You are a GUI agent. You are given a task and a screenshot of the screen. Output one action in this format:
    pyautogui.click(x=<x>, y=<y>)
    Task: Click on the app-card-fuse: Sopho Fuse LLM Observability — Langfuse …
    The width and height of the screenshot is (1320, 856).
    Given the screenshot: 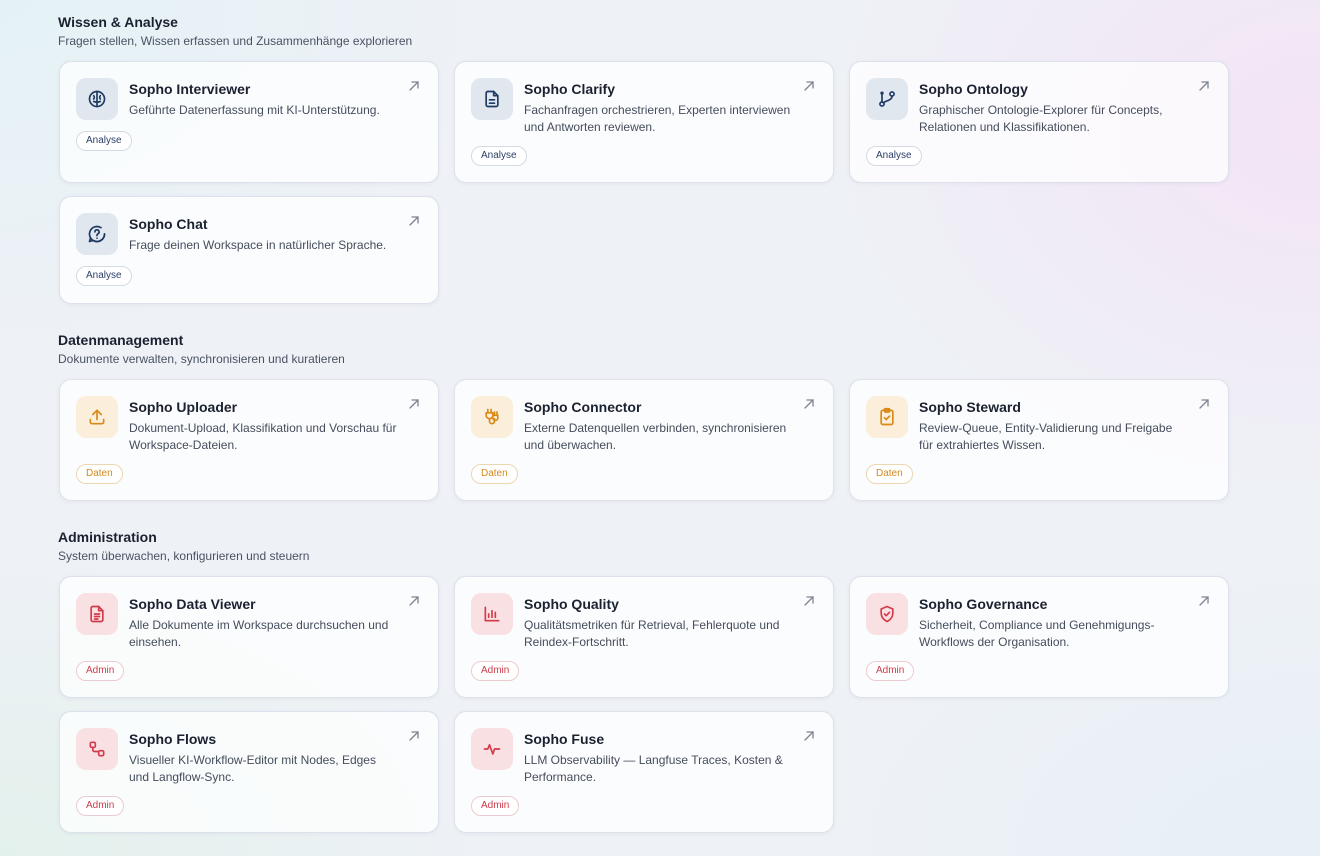 What is the action you would take?
    pyautogui.click(x=644, y=772)
    